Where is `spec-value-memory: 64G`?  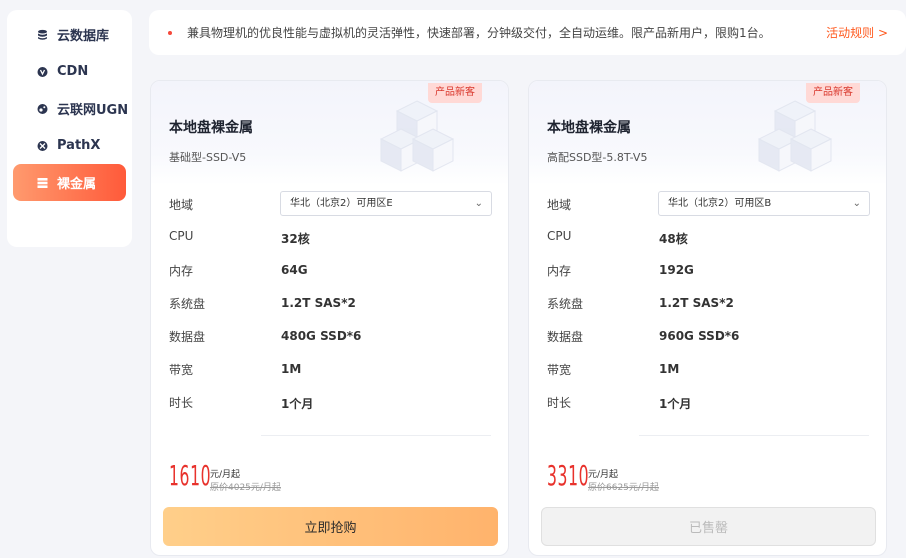 spec-value-memory: 64G is located at coordinates (294, 270).